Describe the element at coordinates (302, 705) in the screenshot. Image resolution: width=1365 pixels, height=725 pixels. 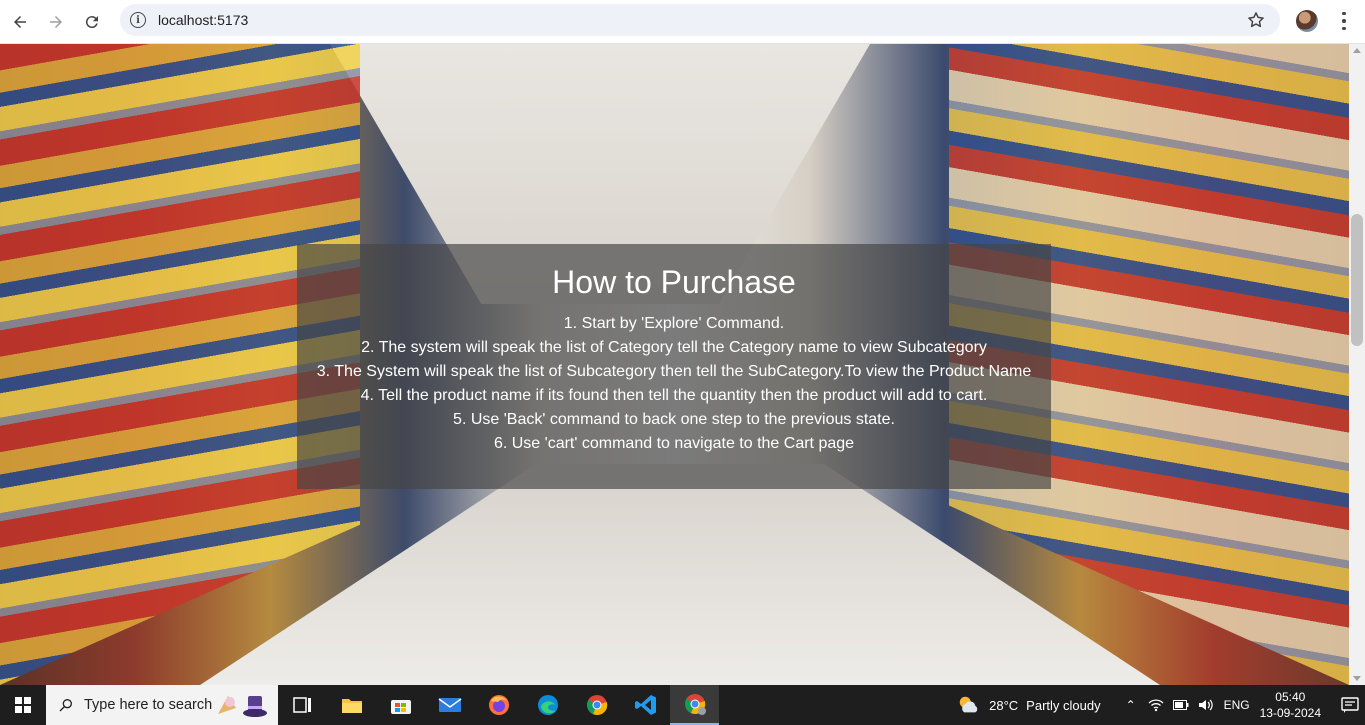
I see `task-view-icon` at that location.